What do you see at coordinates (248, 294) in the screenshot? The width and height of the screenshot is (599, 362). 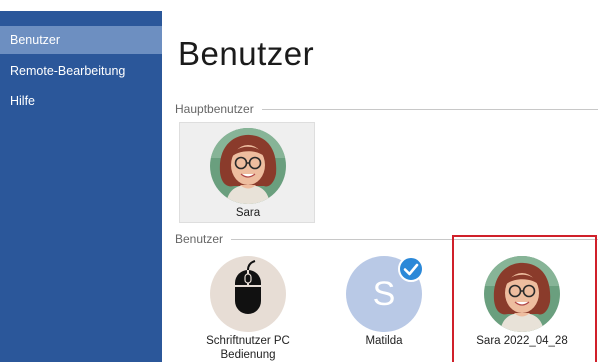 I see `mouse-icon` at bounding box center [248, 294].